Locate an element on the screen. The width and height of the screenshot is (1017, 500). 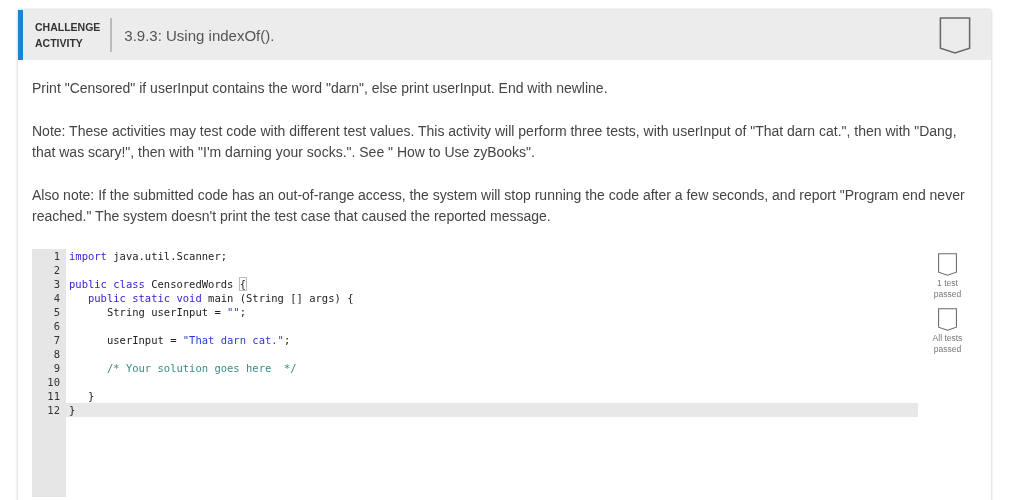
activity-title: 3.9.3: Using indexOf(). is located at coordinates (200, 35).